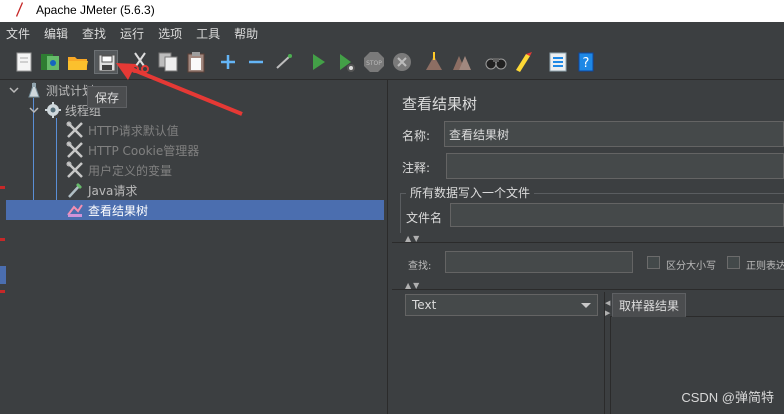 Image resolution: width=784 pixels, height=414 pixels. What do you see at coordinates (95, 10) in the screenshot?
I see `window-title: Apache JMeter (5.6.3)` at bounding box center [95, 10].